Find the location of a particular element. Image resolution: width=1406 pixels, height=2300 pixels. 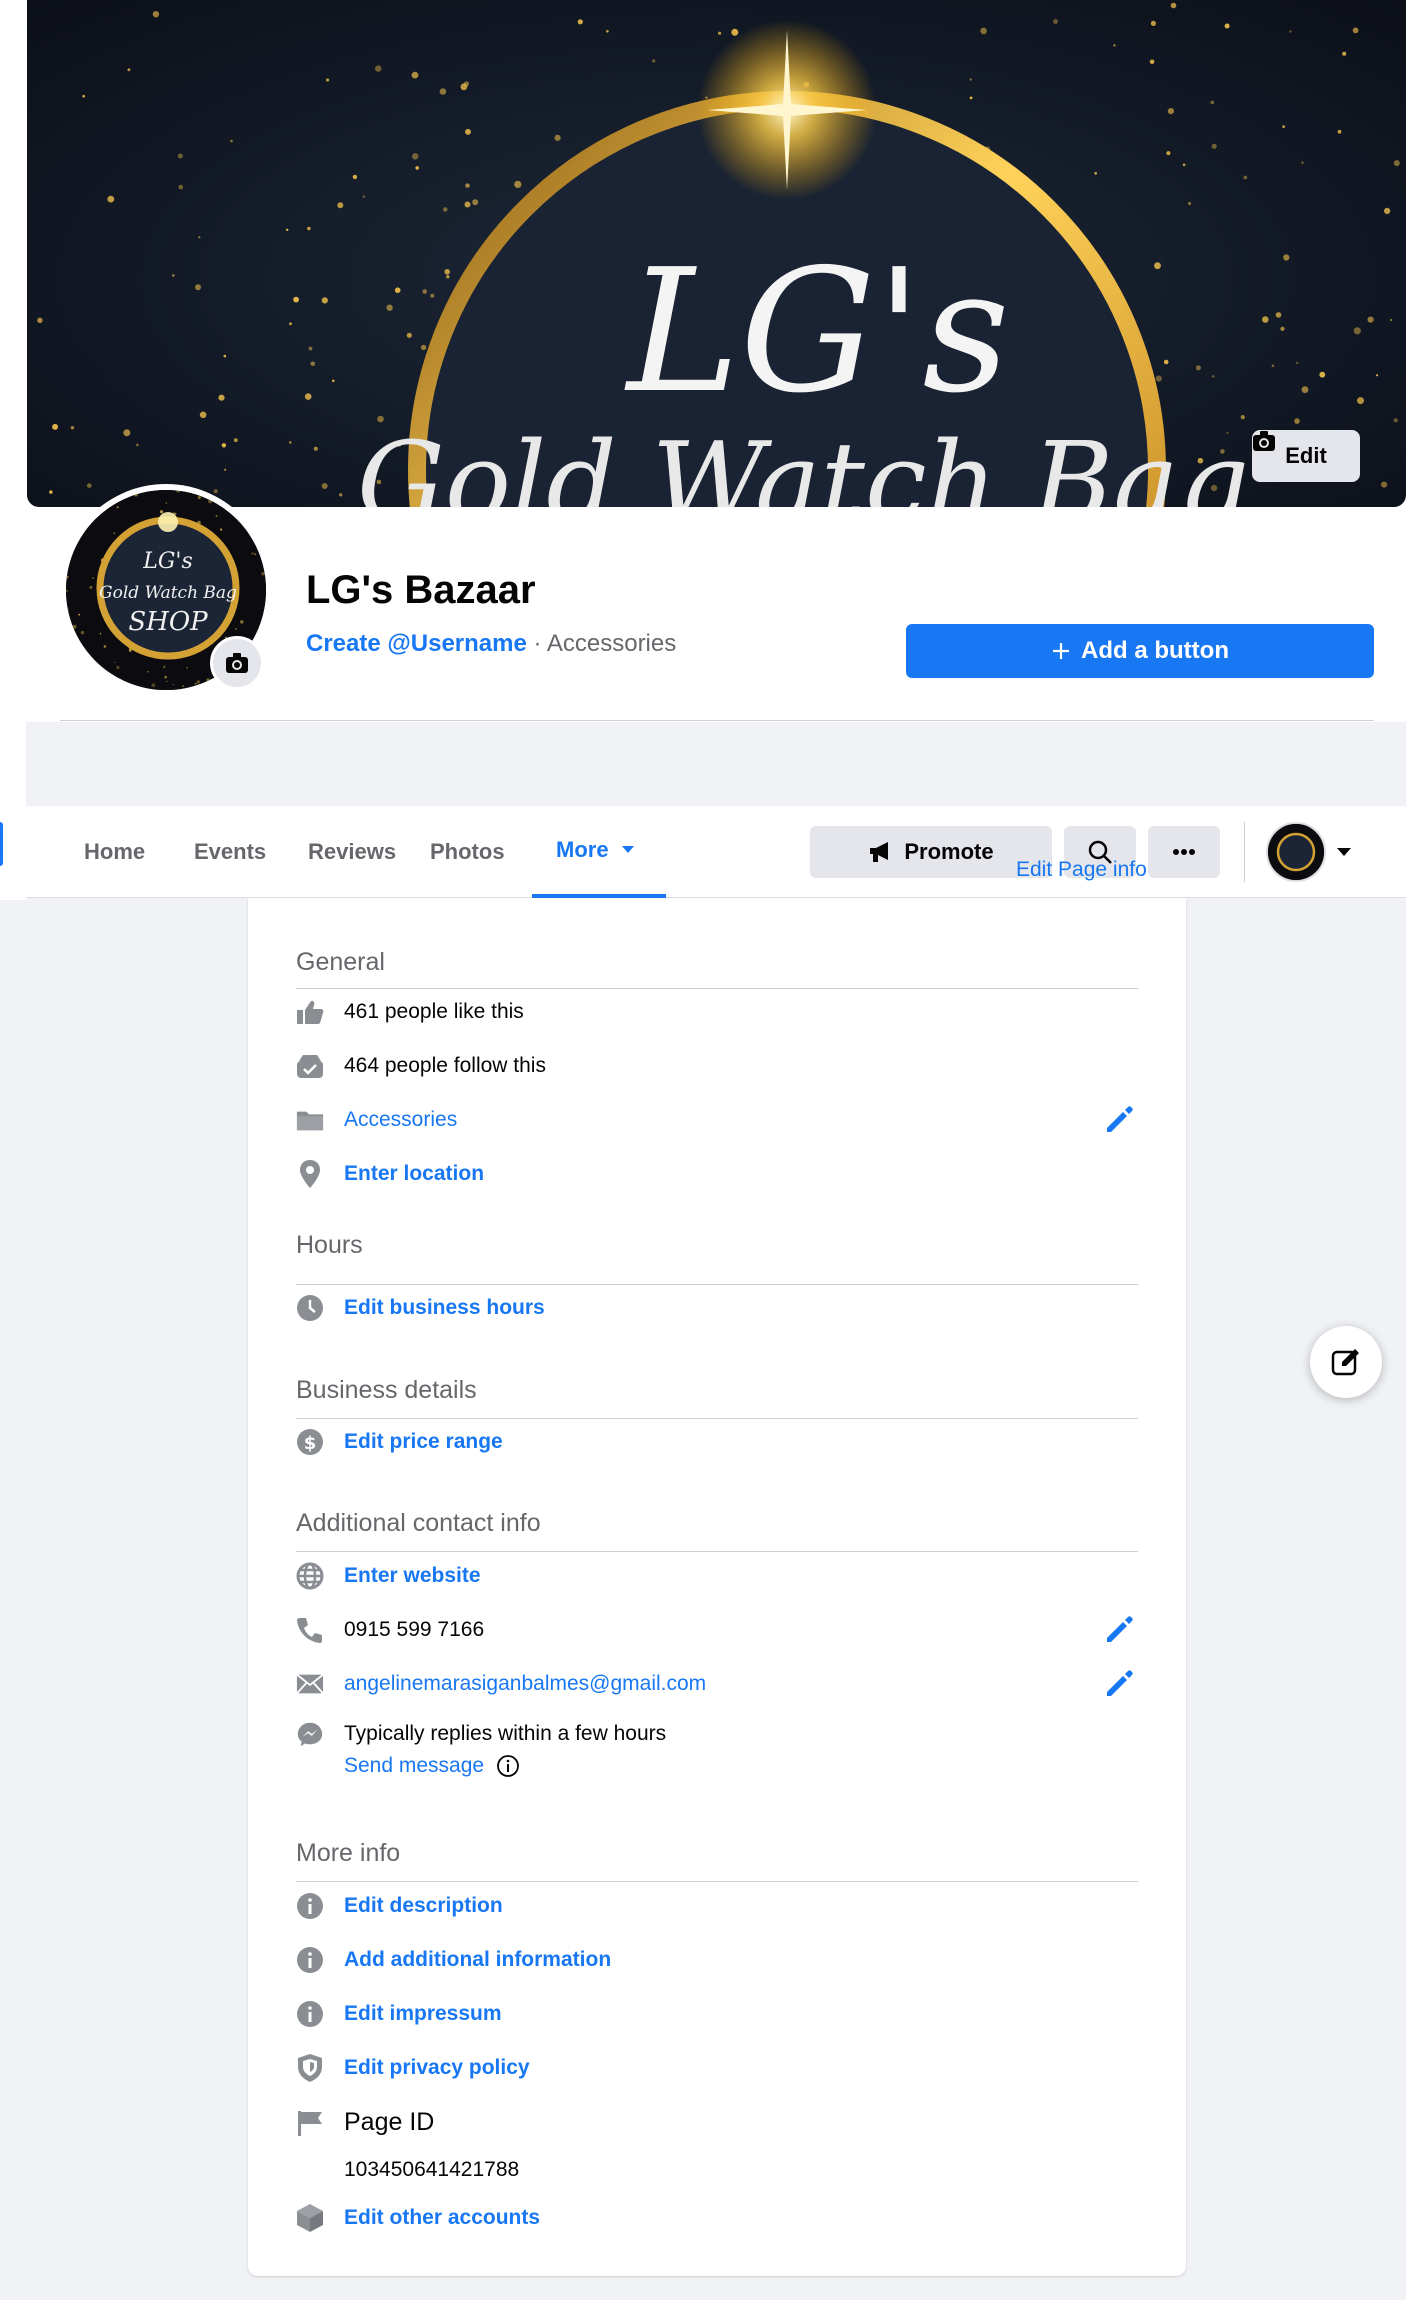

tab-reviews: Reviews is located at coordinates (352, 852).